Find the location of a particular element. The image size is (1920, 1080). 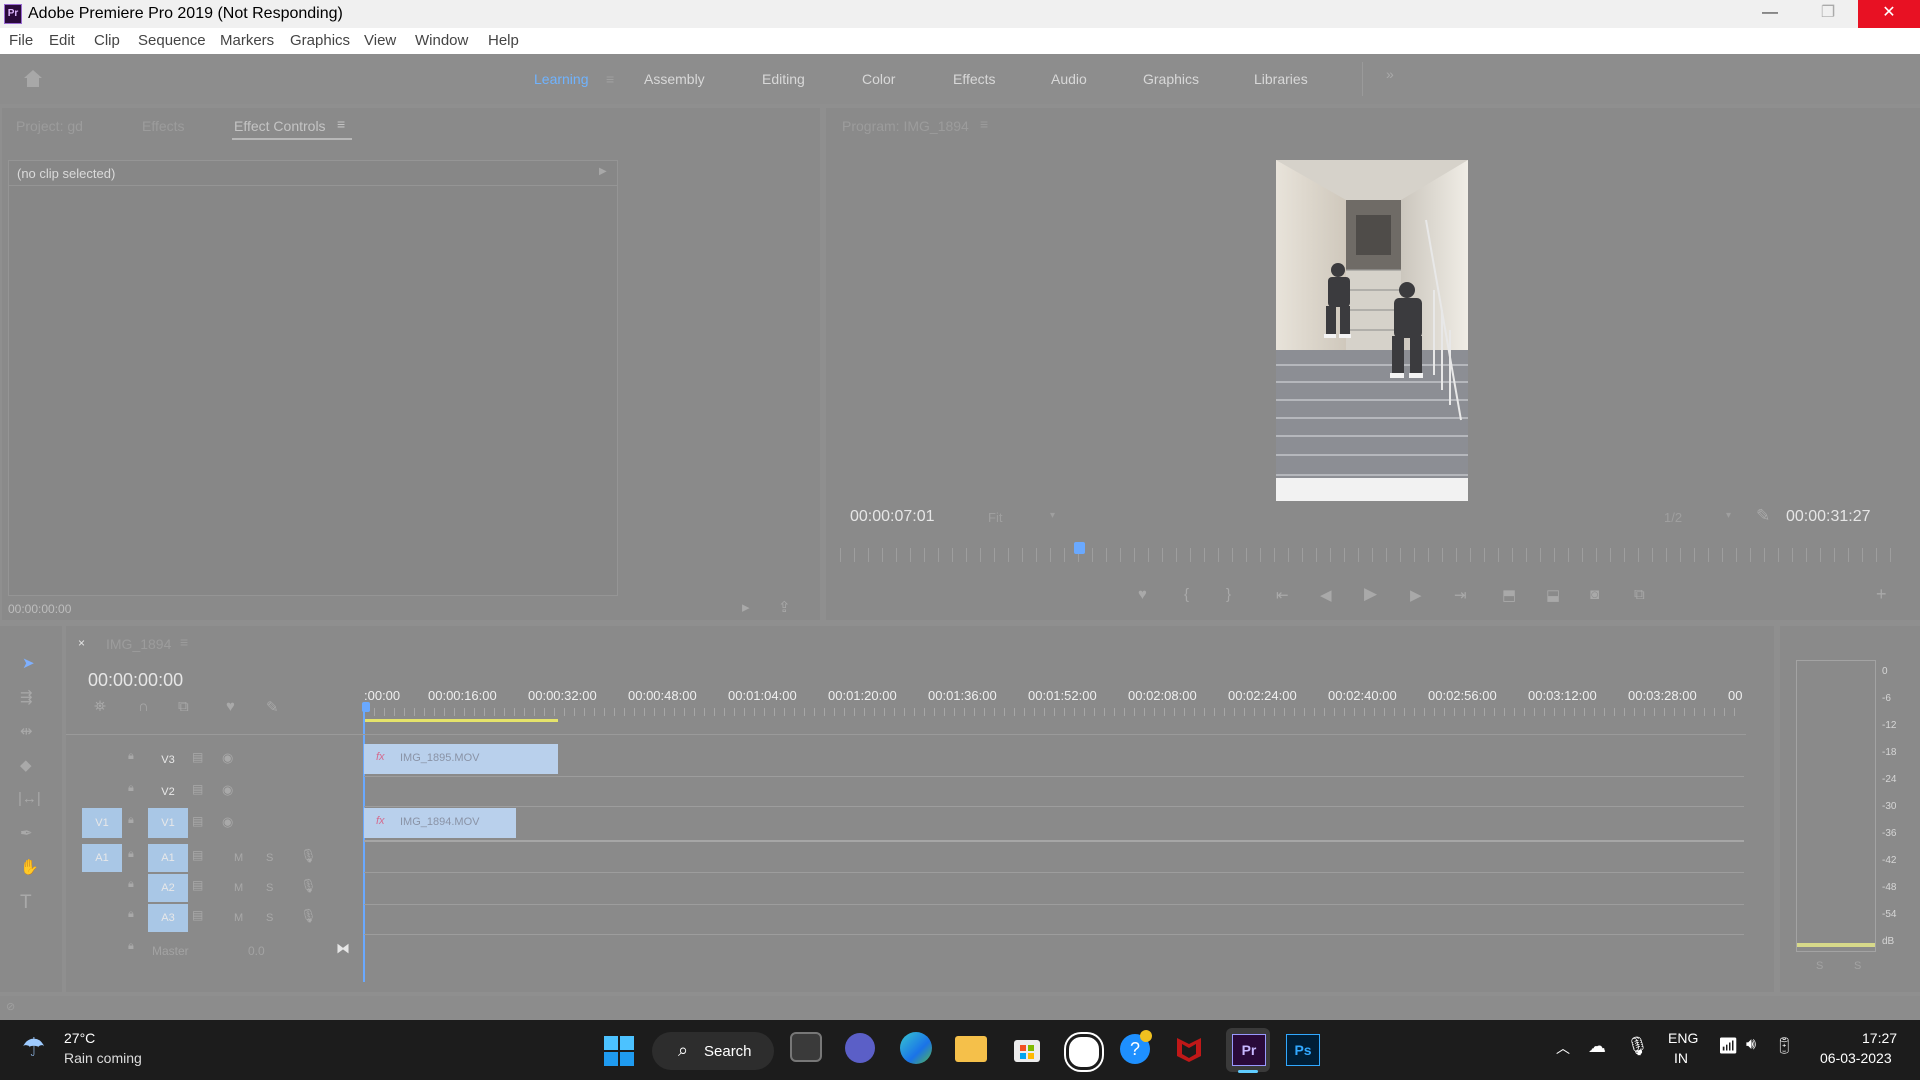

language-line2: IN is located at coordinates (1681, 1058).